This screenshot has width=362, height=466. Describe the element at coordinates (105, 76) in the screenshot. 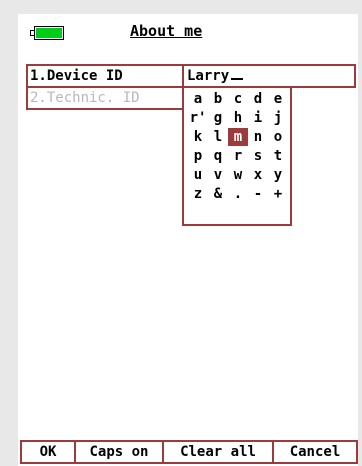

I see `field-label-device-id: 1.Device ID` at that location.